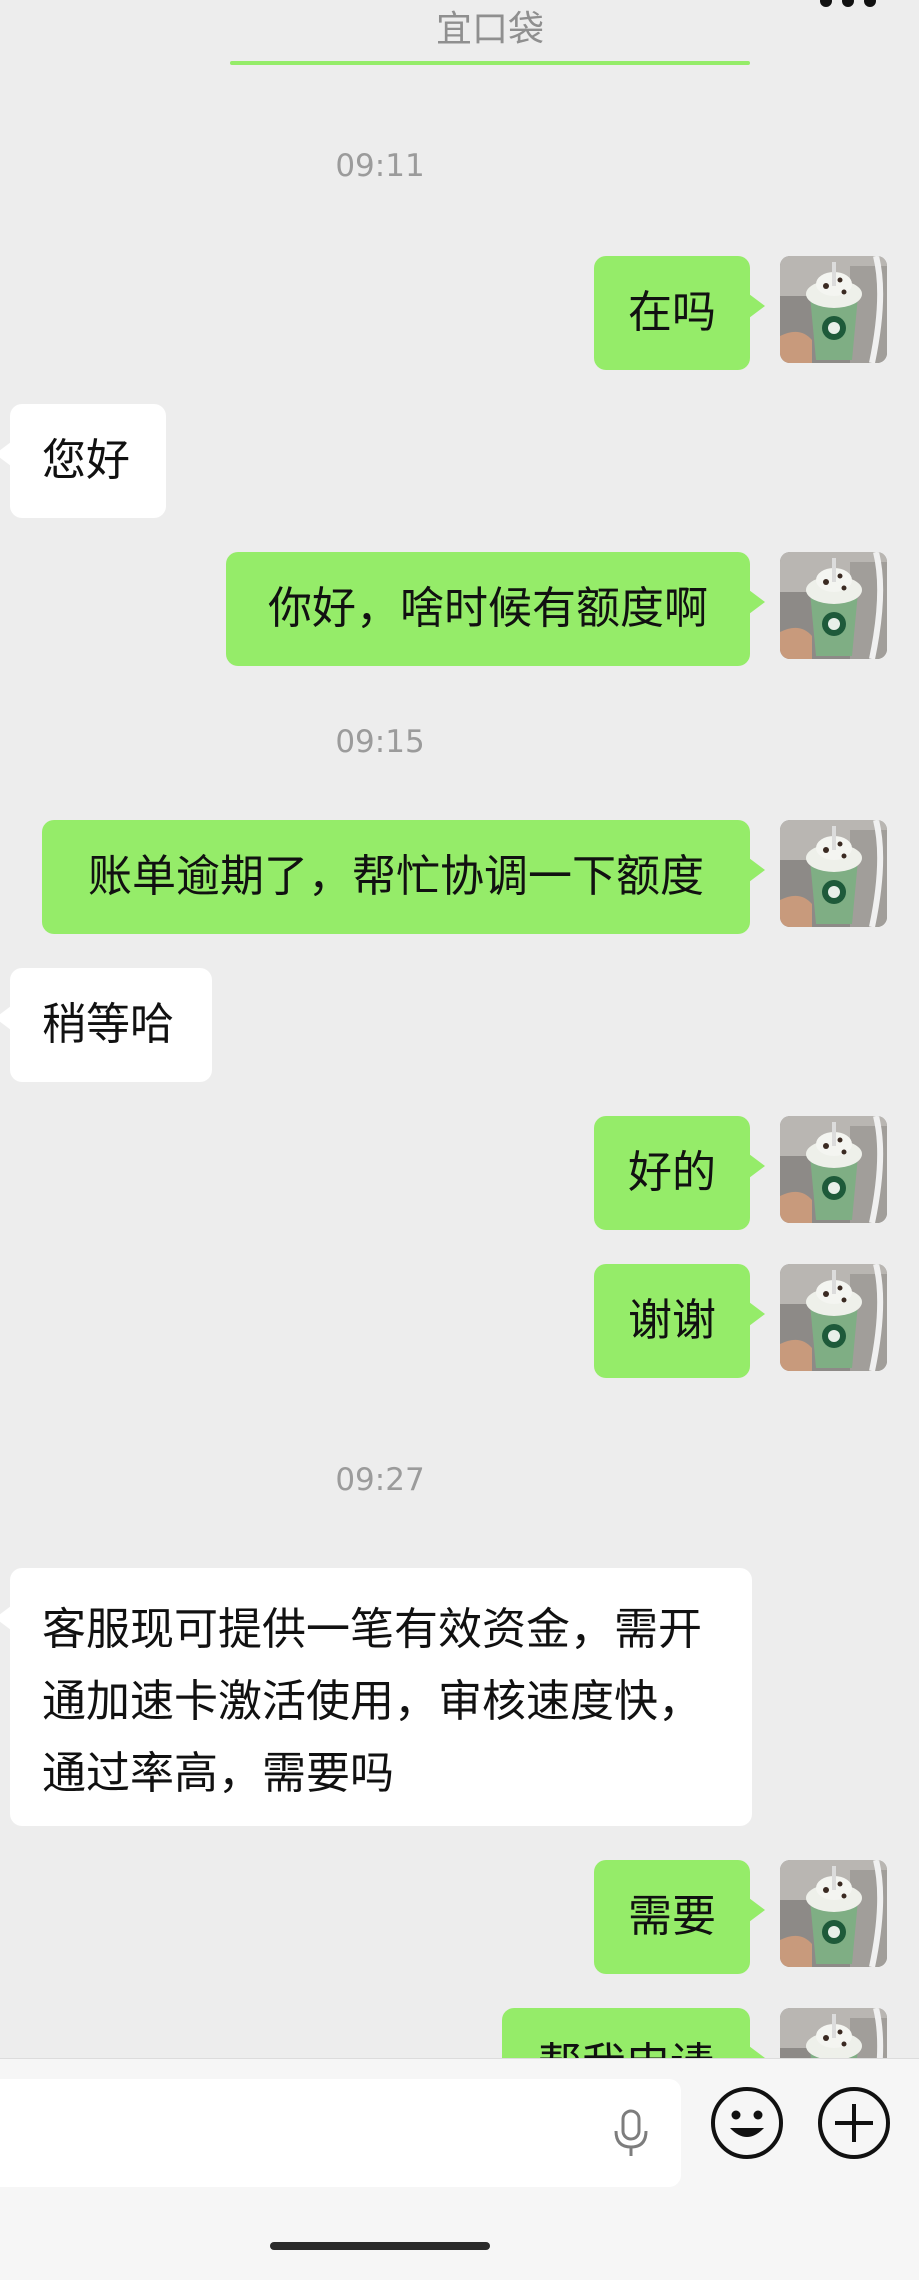 This screenshot has height=2280, width=919. Describe the element at coordinates (403, 877) in the screenshot. I see `sent-message-bubble: 账单逾期了，帮忙协调一下额度` at that location.